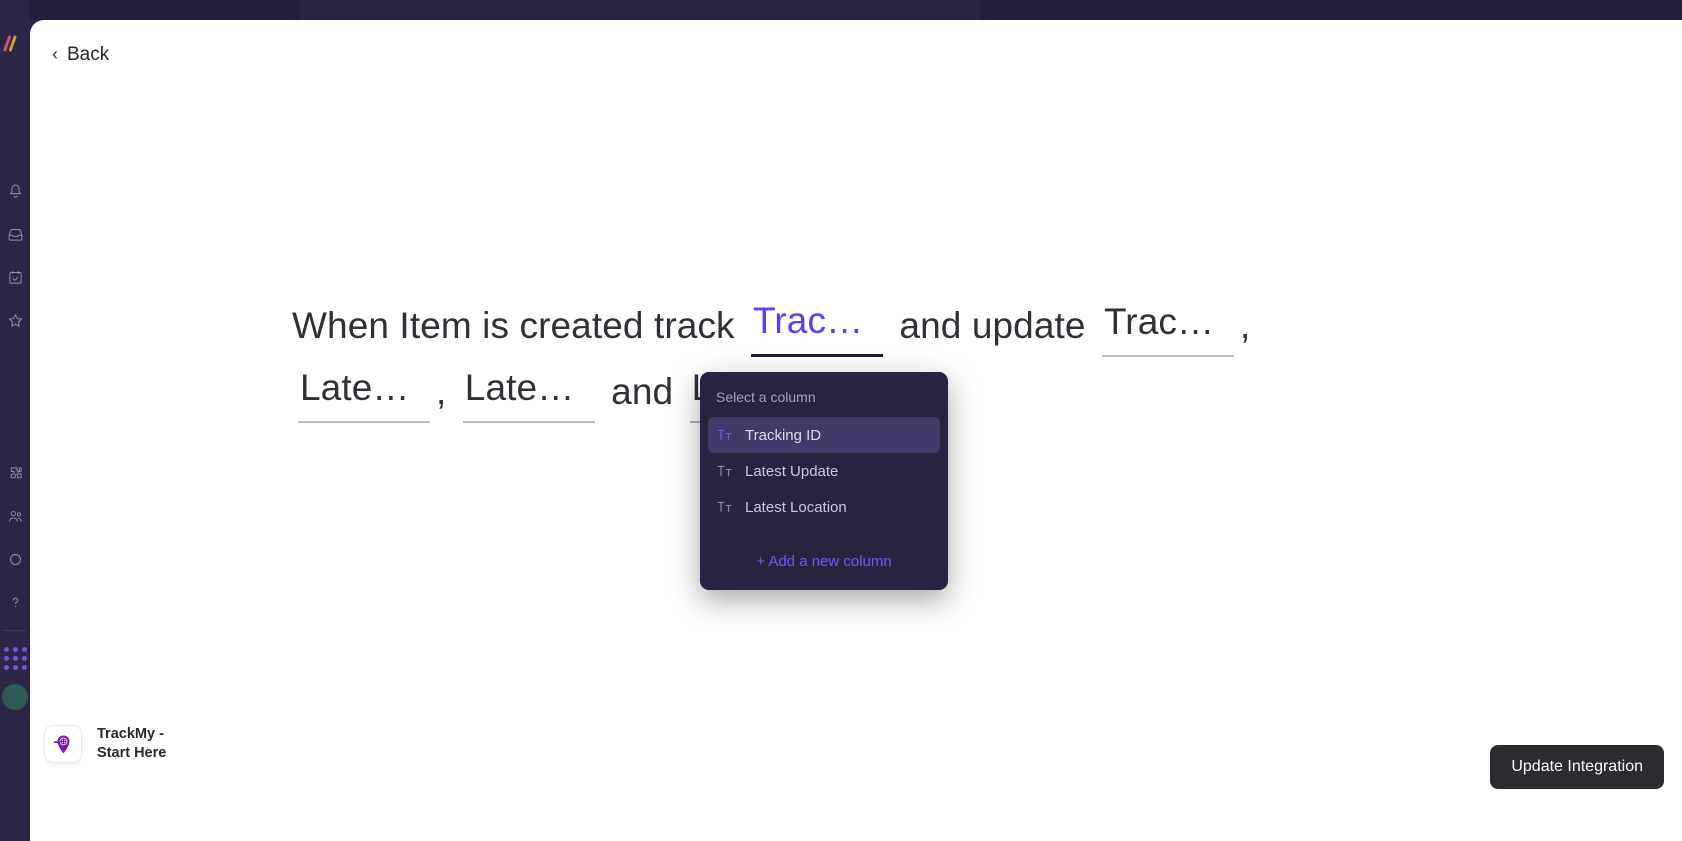 The width and height of the screenshot is (1682, 841). I want to click on avatar, so click(15, 697).